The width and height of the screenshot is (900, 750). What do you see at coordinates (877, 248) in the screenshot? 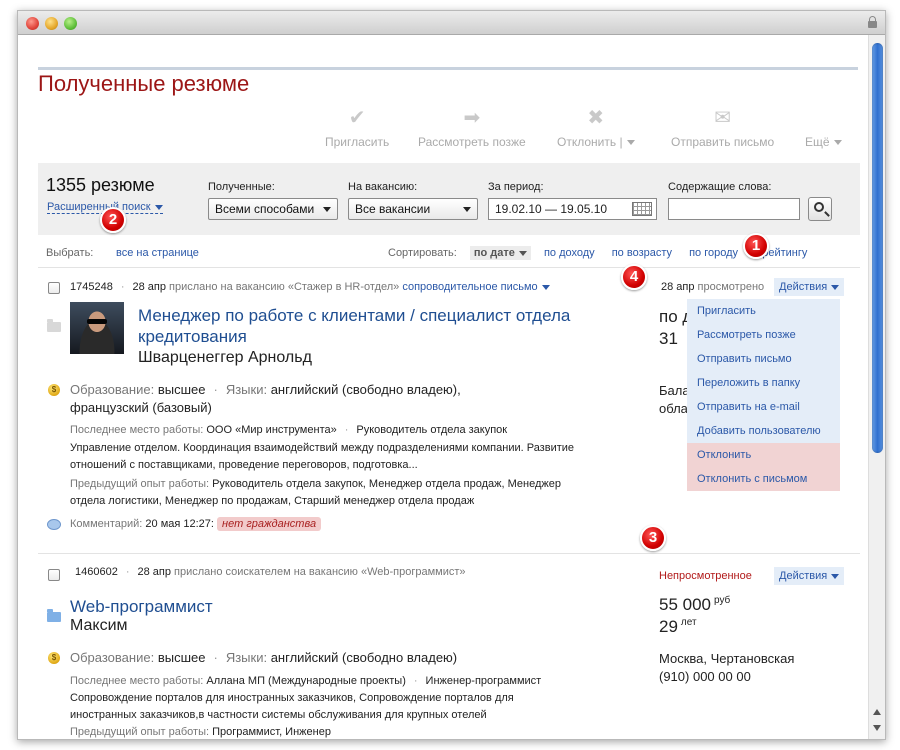
I see `scrollbar-thumb` at bounding box center [877, 248].